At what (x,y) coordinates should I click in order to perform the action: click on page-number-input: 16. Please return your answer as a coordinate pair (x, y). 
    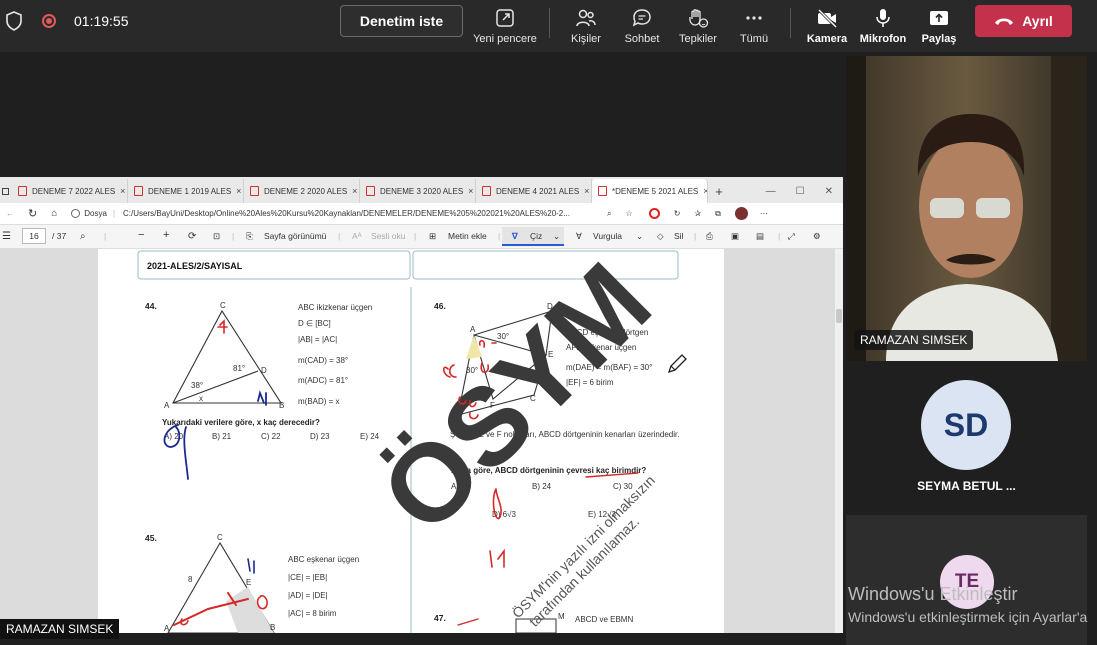
    Looking at the image, I should click on (34, 236).